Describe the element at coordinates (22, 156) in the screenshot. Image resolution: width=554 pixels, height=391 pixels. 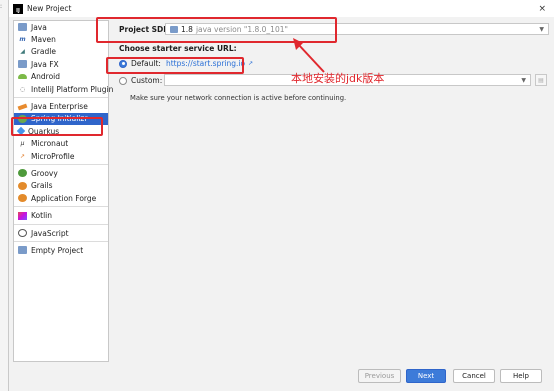
I see `microprofile-icon: ↗` at that location.